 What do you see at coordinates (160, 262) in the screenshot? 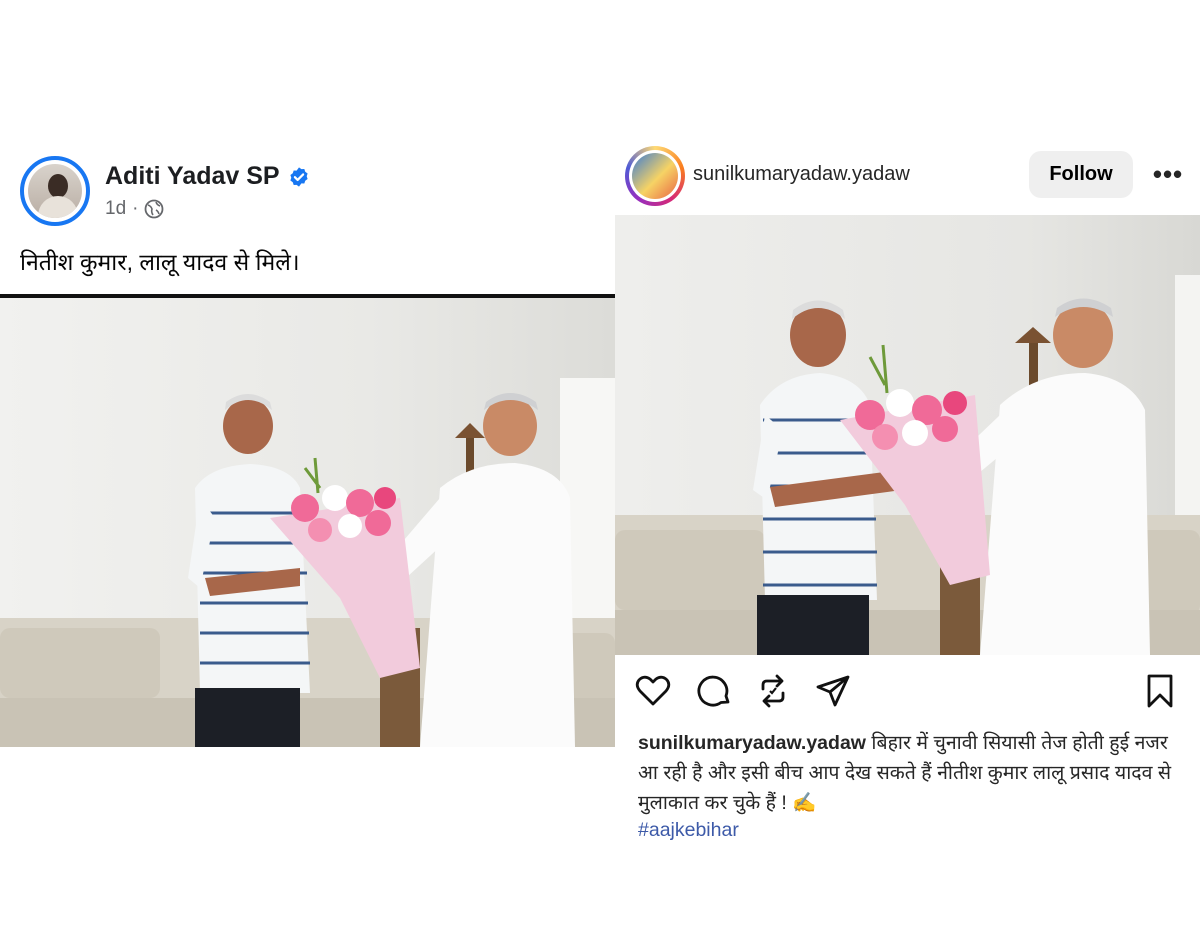
I see `post-caption: नितीश कुमार, लालू यादव से मिले।` at bounding box center [160, 262].